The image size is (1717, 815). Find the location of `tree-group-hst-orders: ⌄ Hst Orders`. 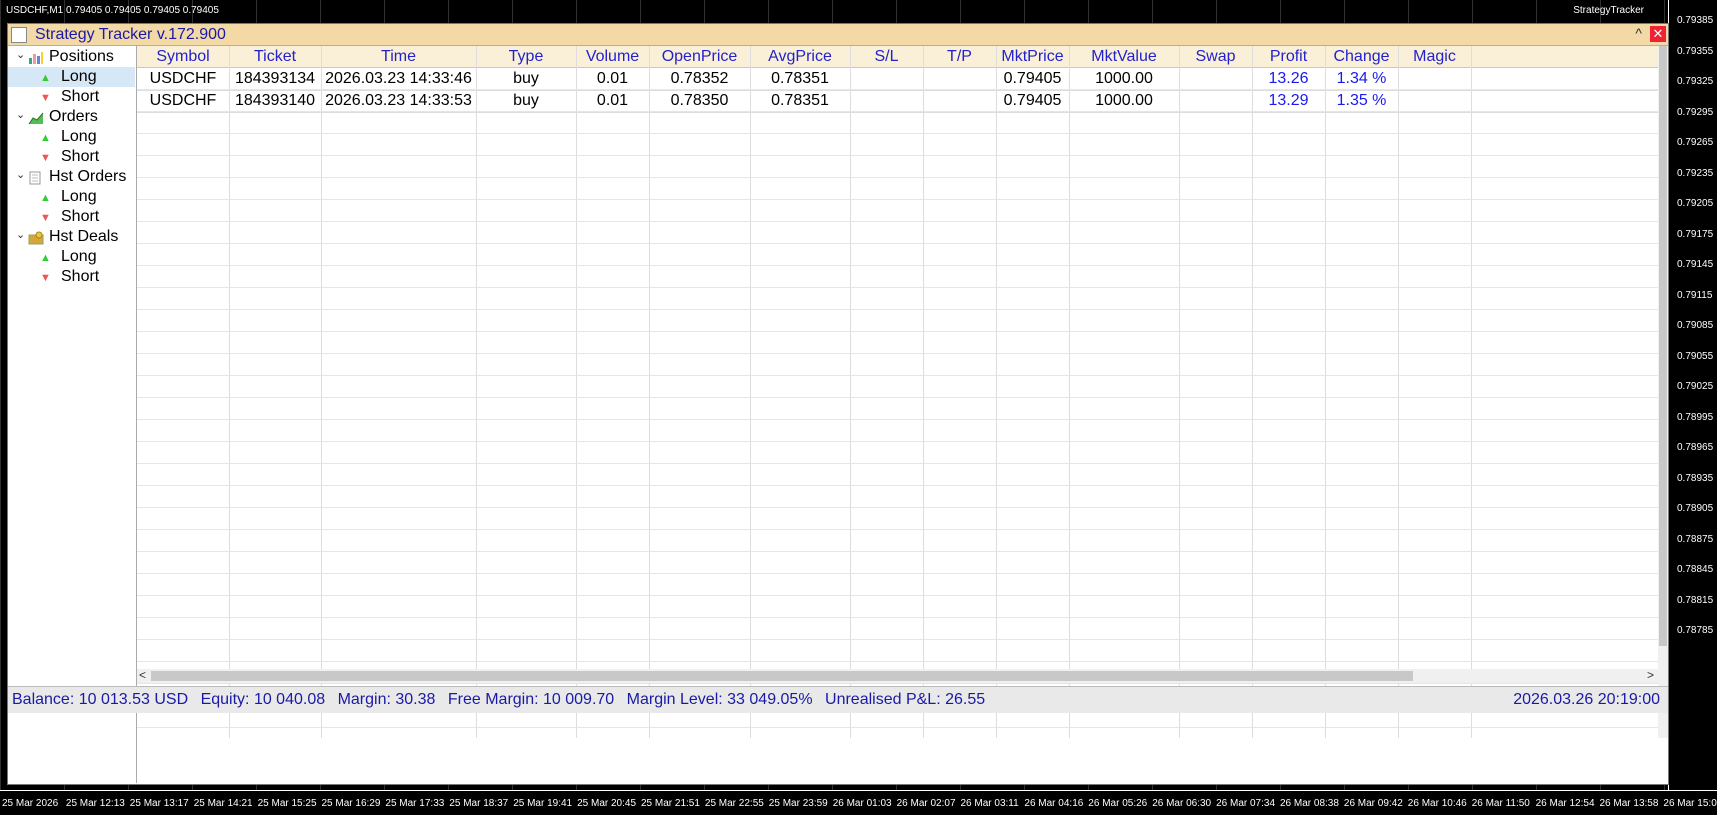

tree-group-hst-orders: ⌄ Hst Orders is located at coordinates (72, 177).